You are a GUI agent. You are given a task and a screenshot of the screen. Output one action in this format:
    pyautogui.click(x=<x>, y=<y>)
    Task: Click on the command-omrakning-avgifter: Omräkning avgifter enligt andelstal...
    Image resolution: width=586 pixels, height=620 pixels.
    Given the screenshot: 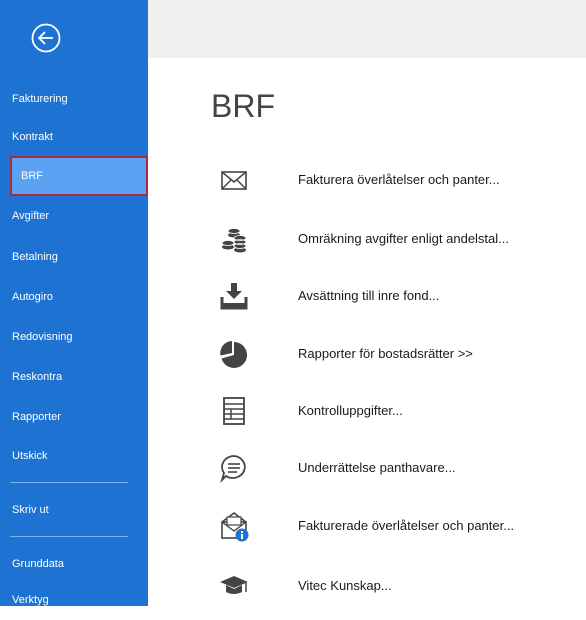 What is the action you would take?
    pyautogui.click(x=402, y=239)
    